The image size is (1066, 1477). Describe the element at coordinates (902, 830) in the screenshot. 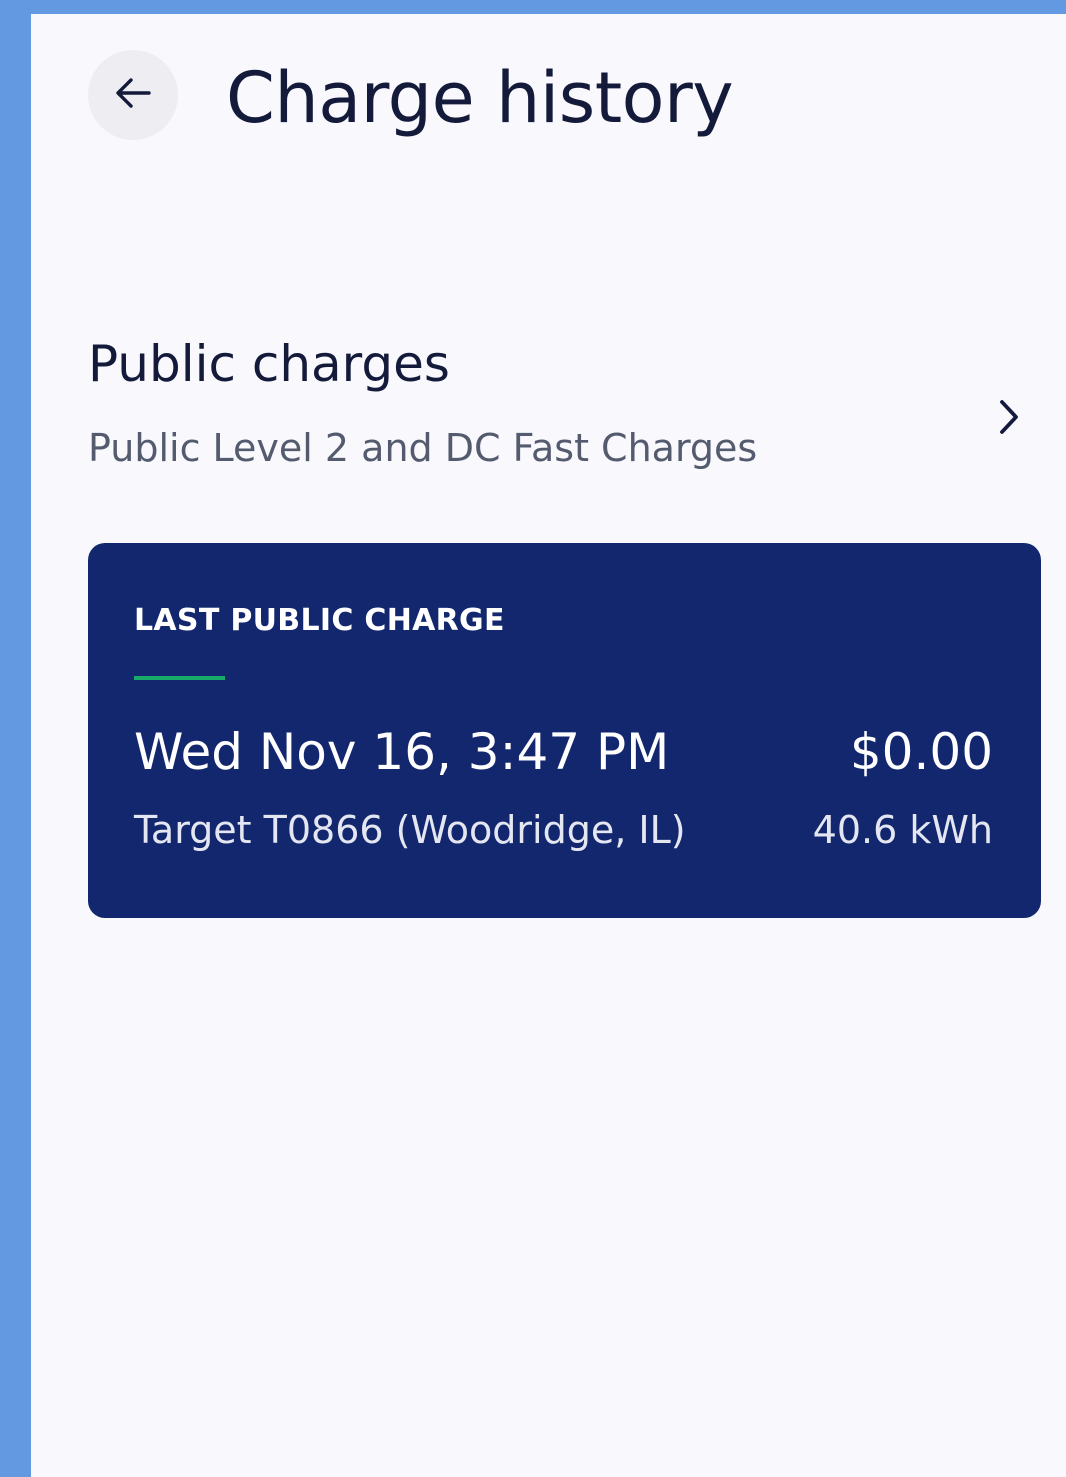

I see `charge-energy: 40.6 kWh` at that location.